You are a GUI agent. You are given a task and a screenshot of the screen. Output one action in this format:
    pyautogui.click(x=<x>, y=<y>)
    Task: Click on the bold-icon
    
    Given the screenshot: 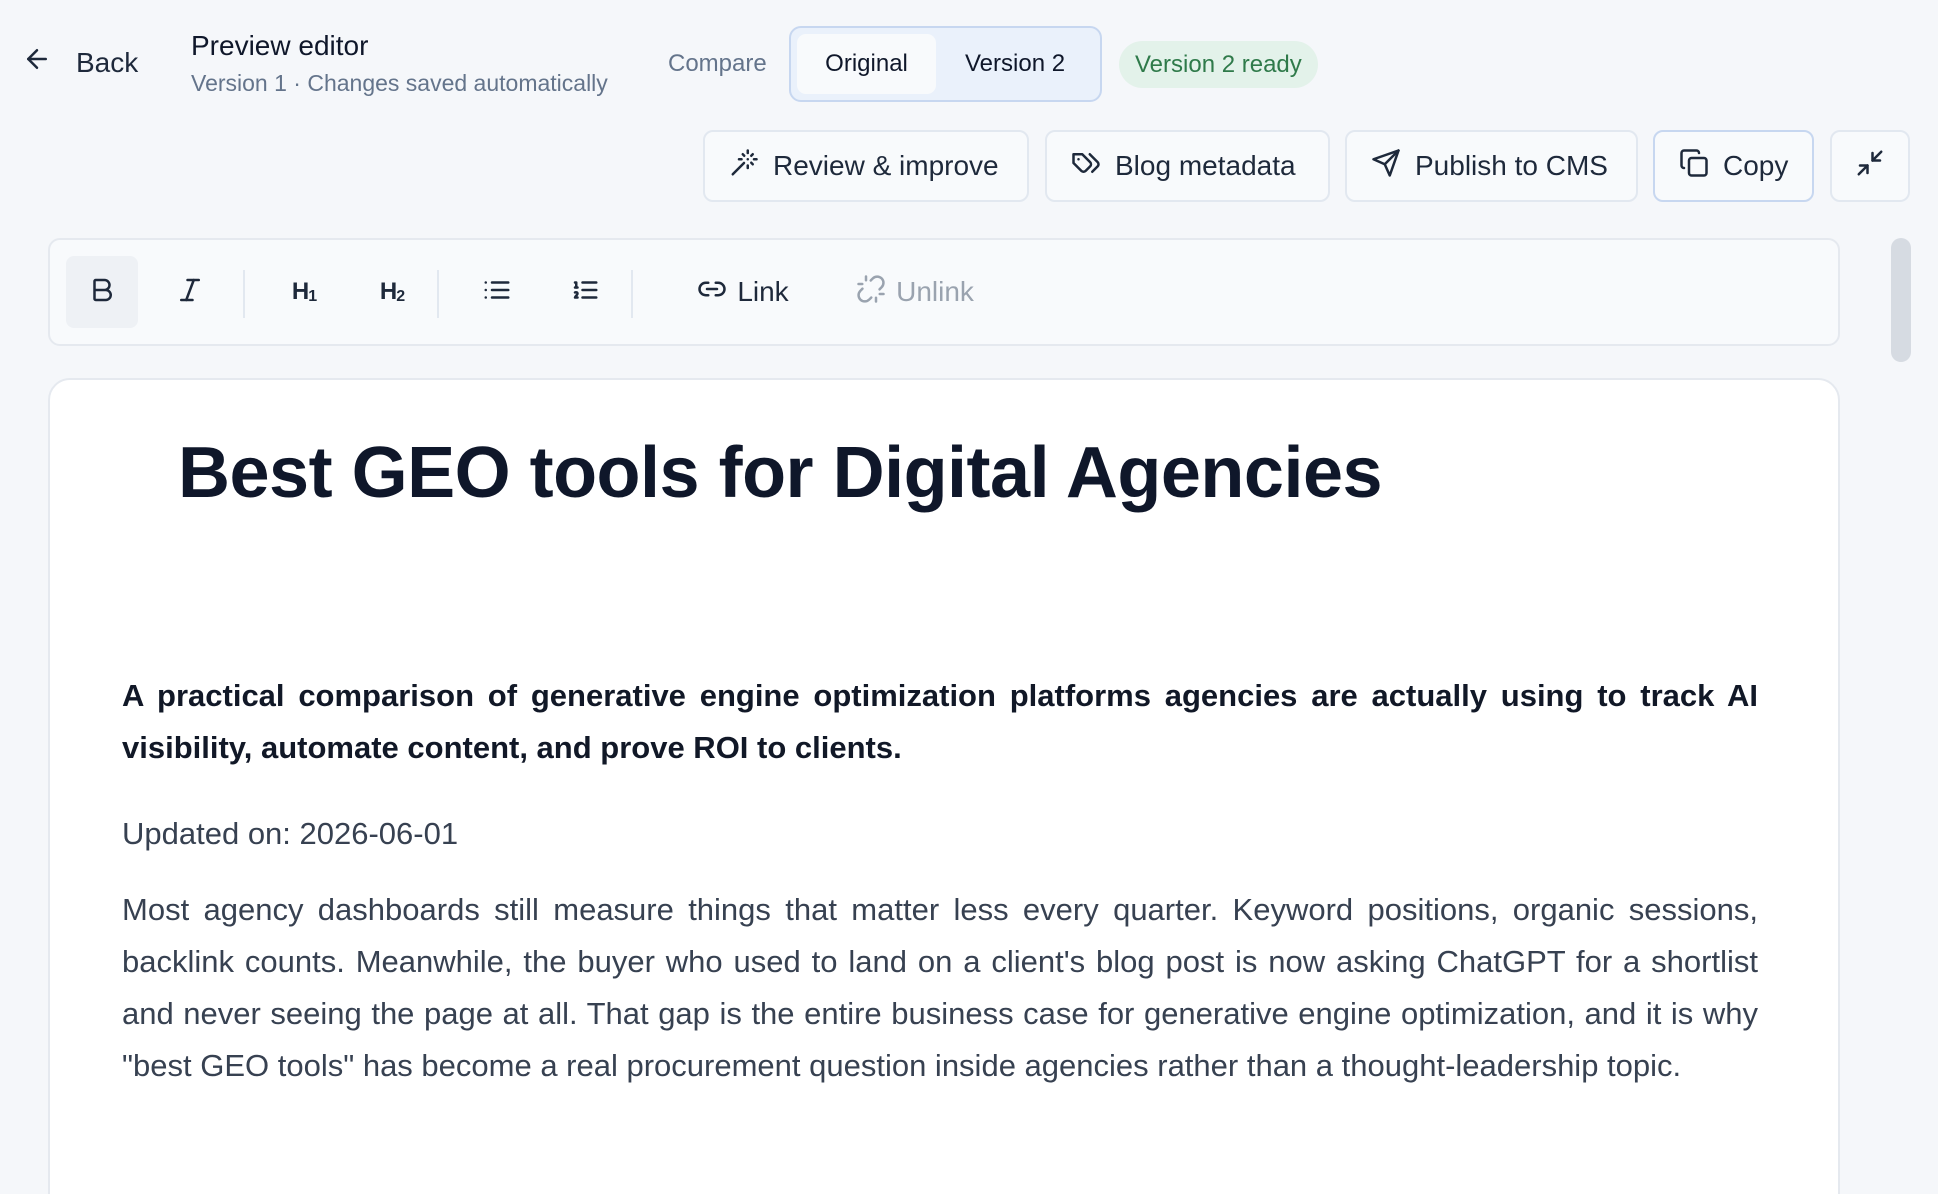 What is the action you would take?
    pyautogui.click(x=102, y=292)
    